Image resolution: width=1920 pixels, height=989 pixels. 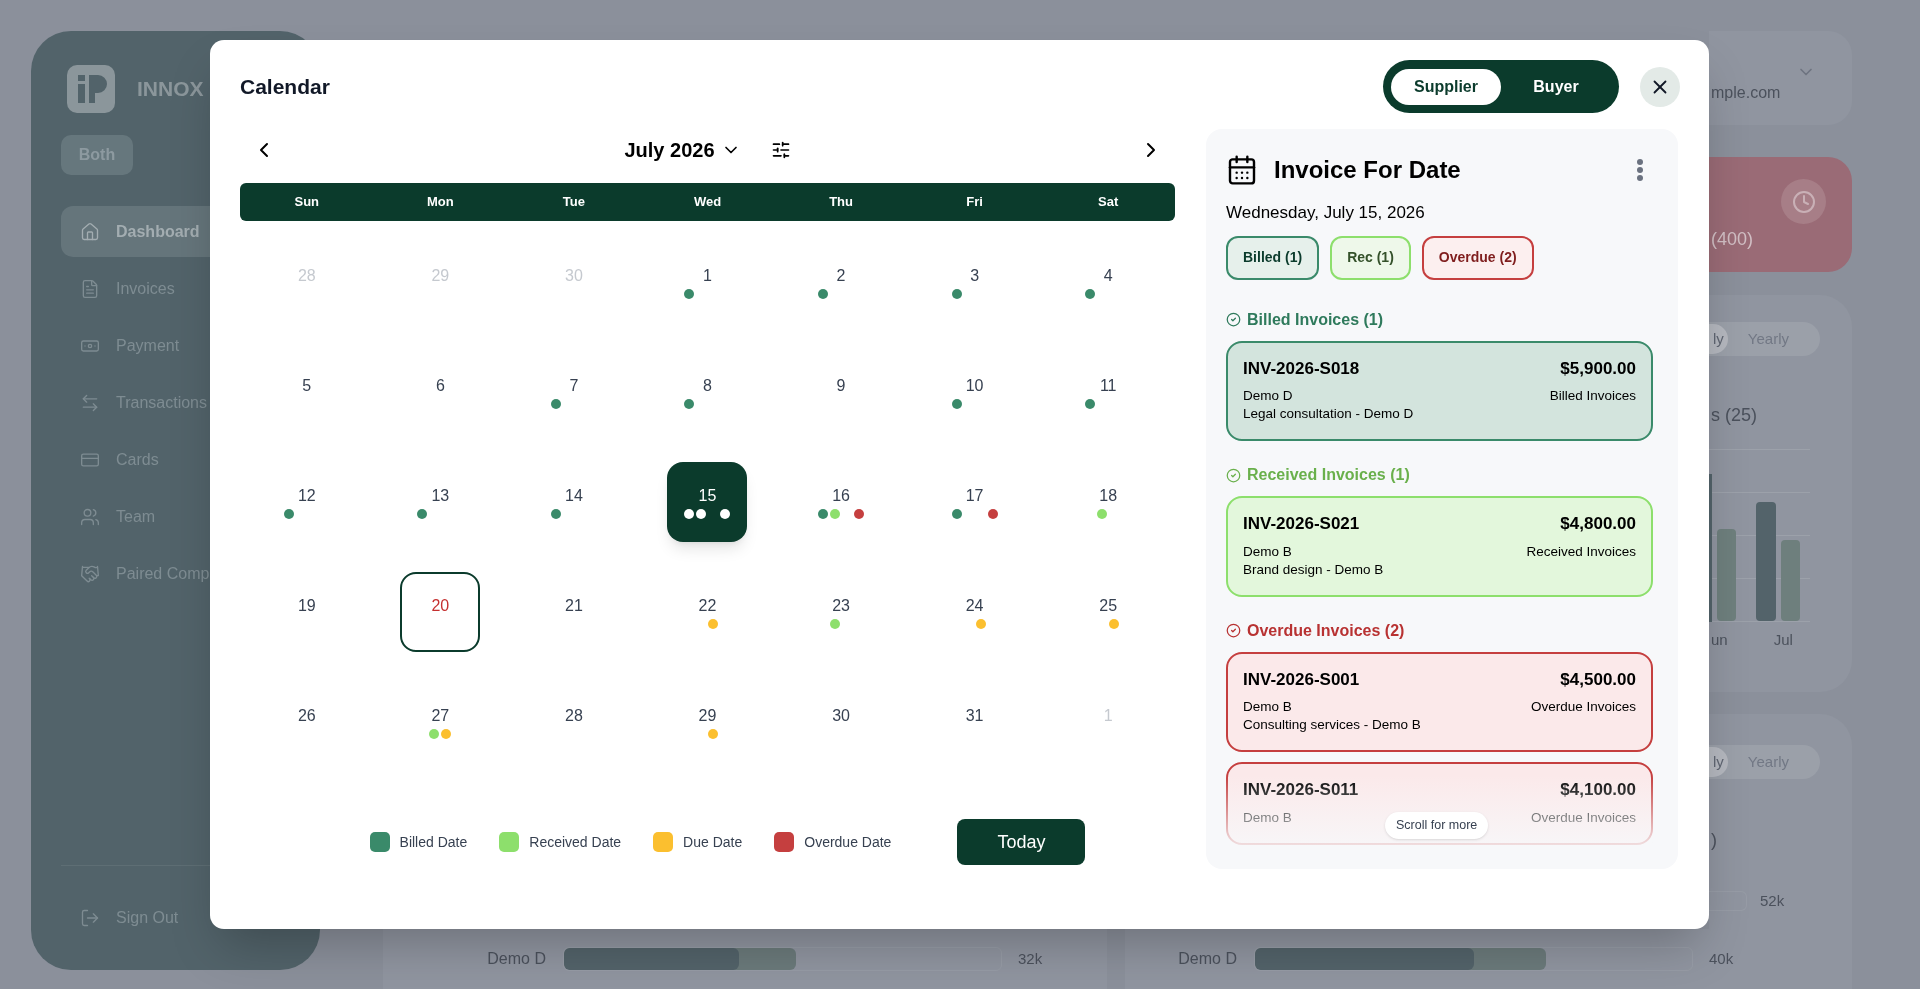 What do you see at coordinates (573, 502) in the screenshot?
I see `calendar-day: 14` at bounding box center [573, 502].